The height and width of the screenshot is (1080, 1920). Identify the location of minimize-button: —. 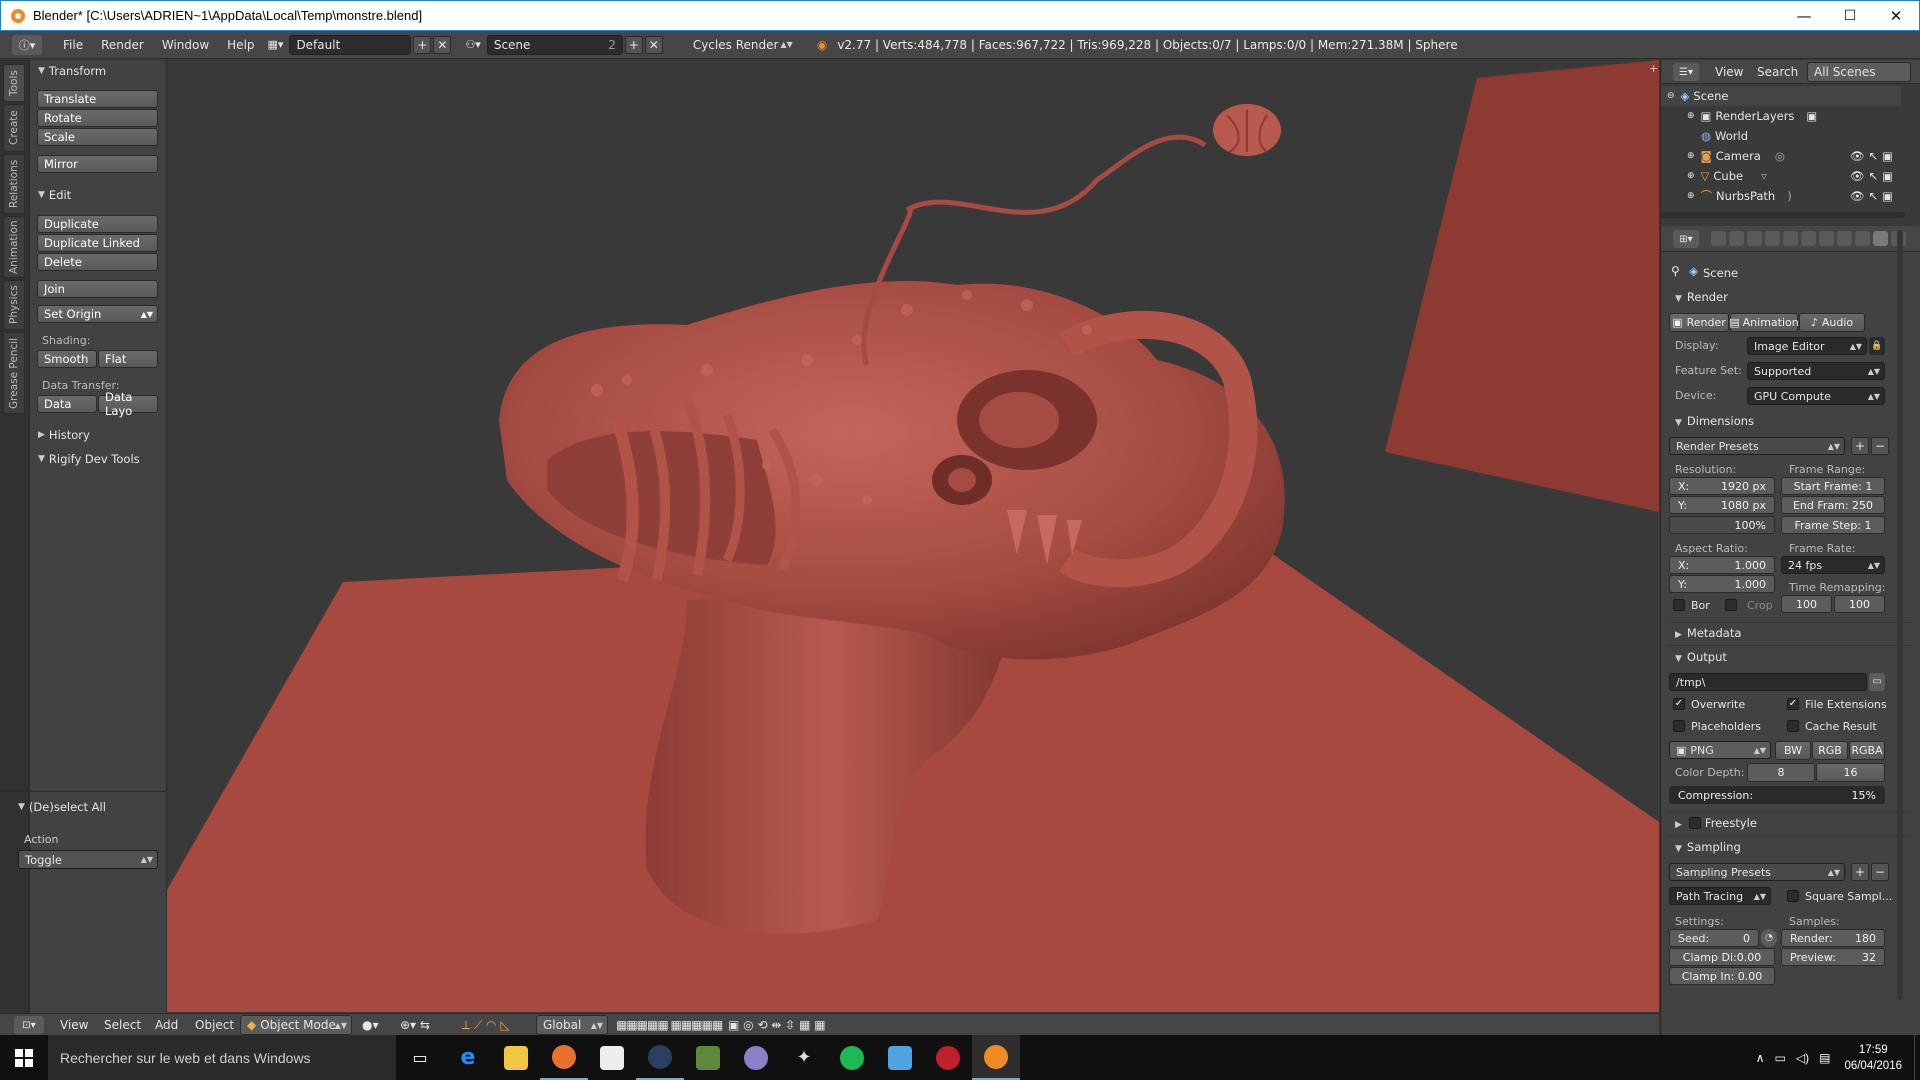
(1804, 16).